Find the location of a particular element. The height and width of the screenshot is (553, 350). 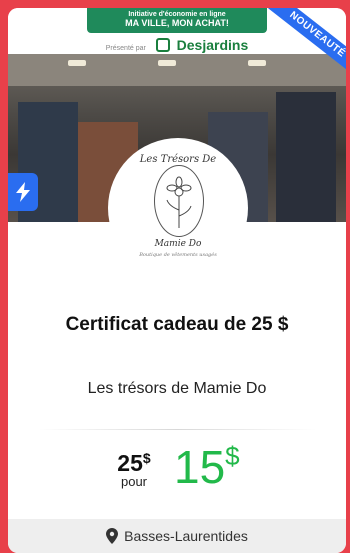

offer-title: Certificat cadeau de 25 $ is located at coordinates (177, 324).